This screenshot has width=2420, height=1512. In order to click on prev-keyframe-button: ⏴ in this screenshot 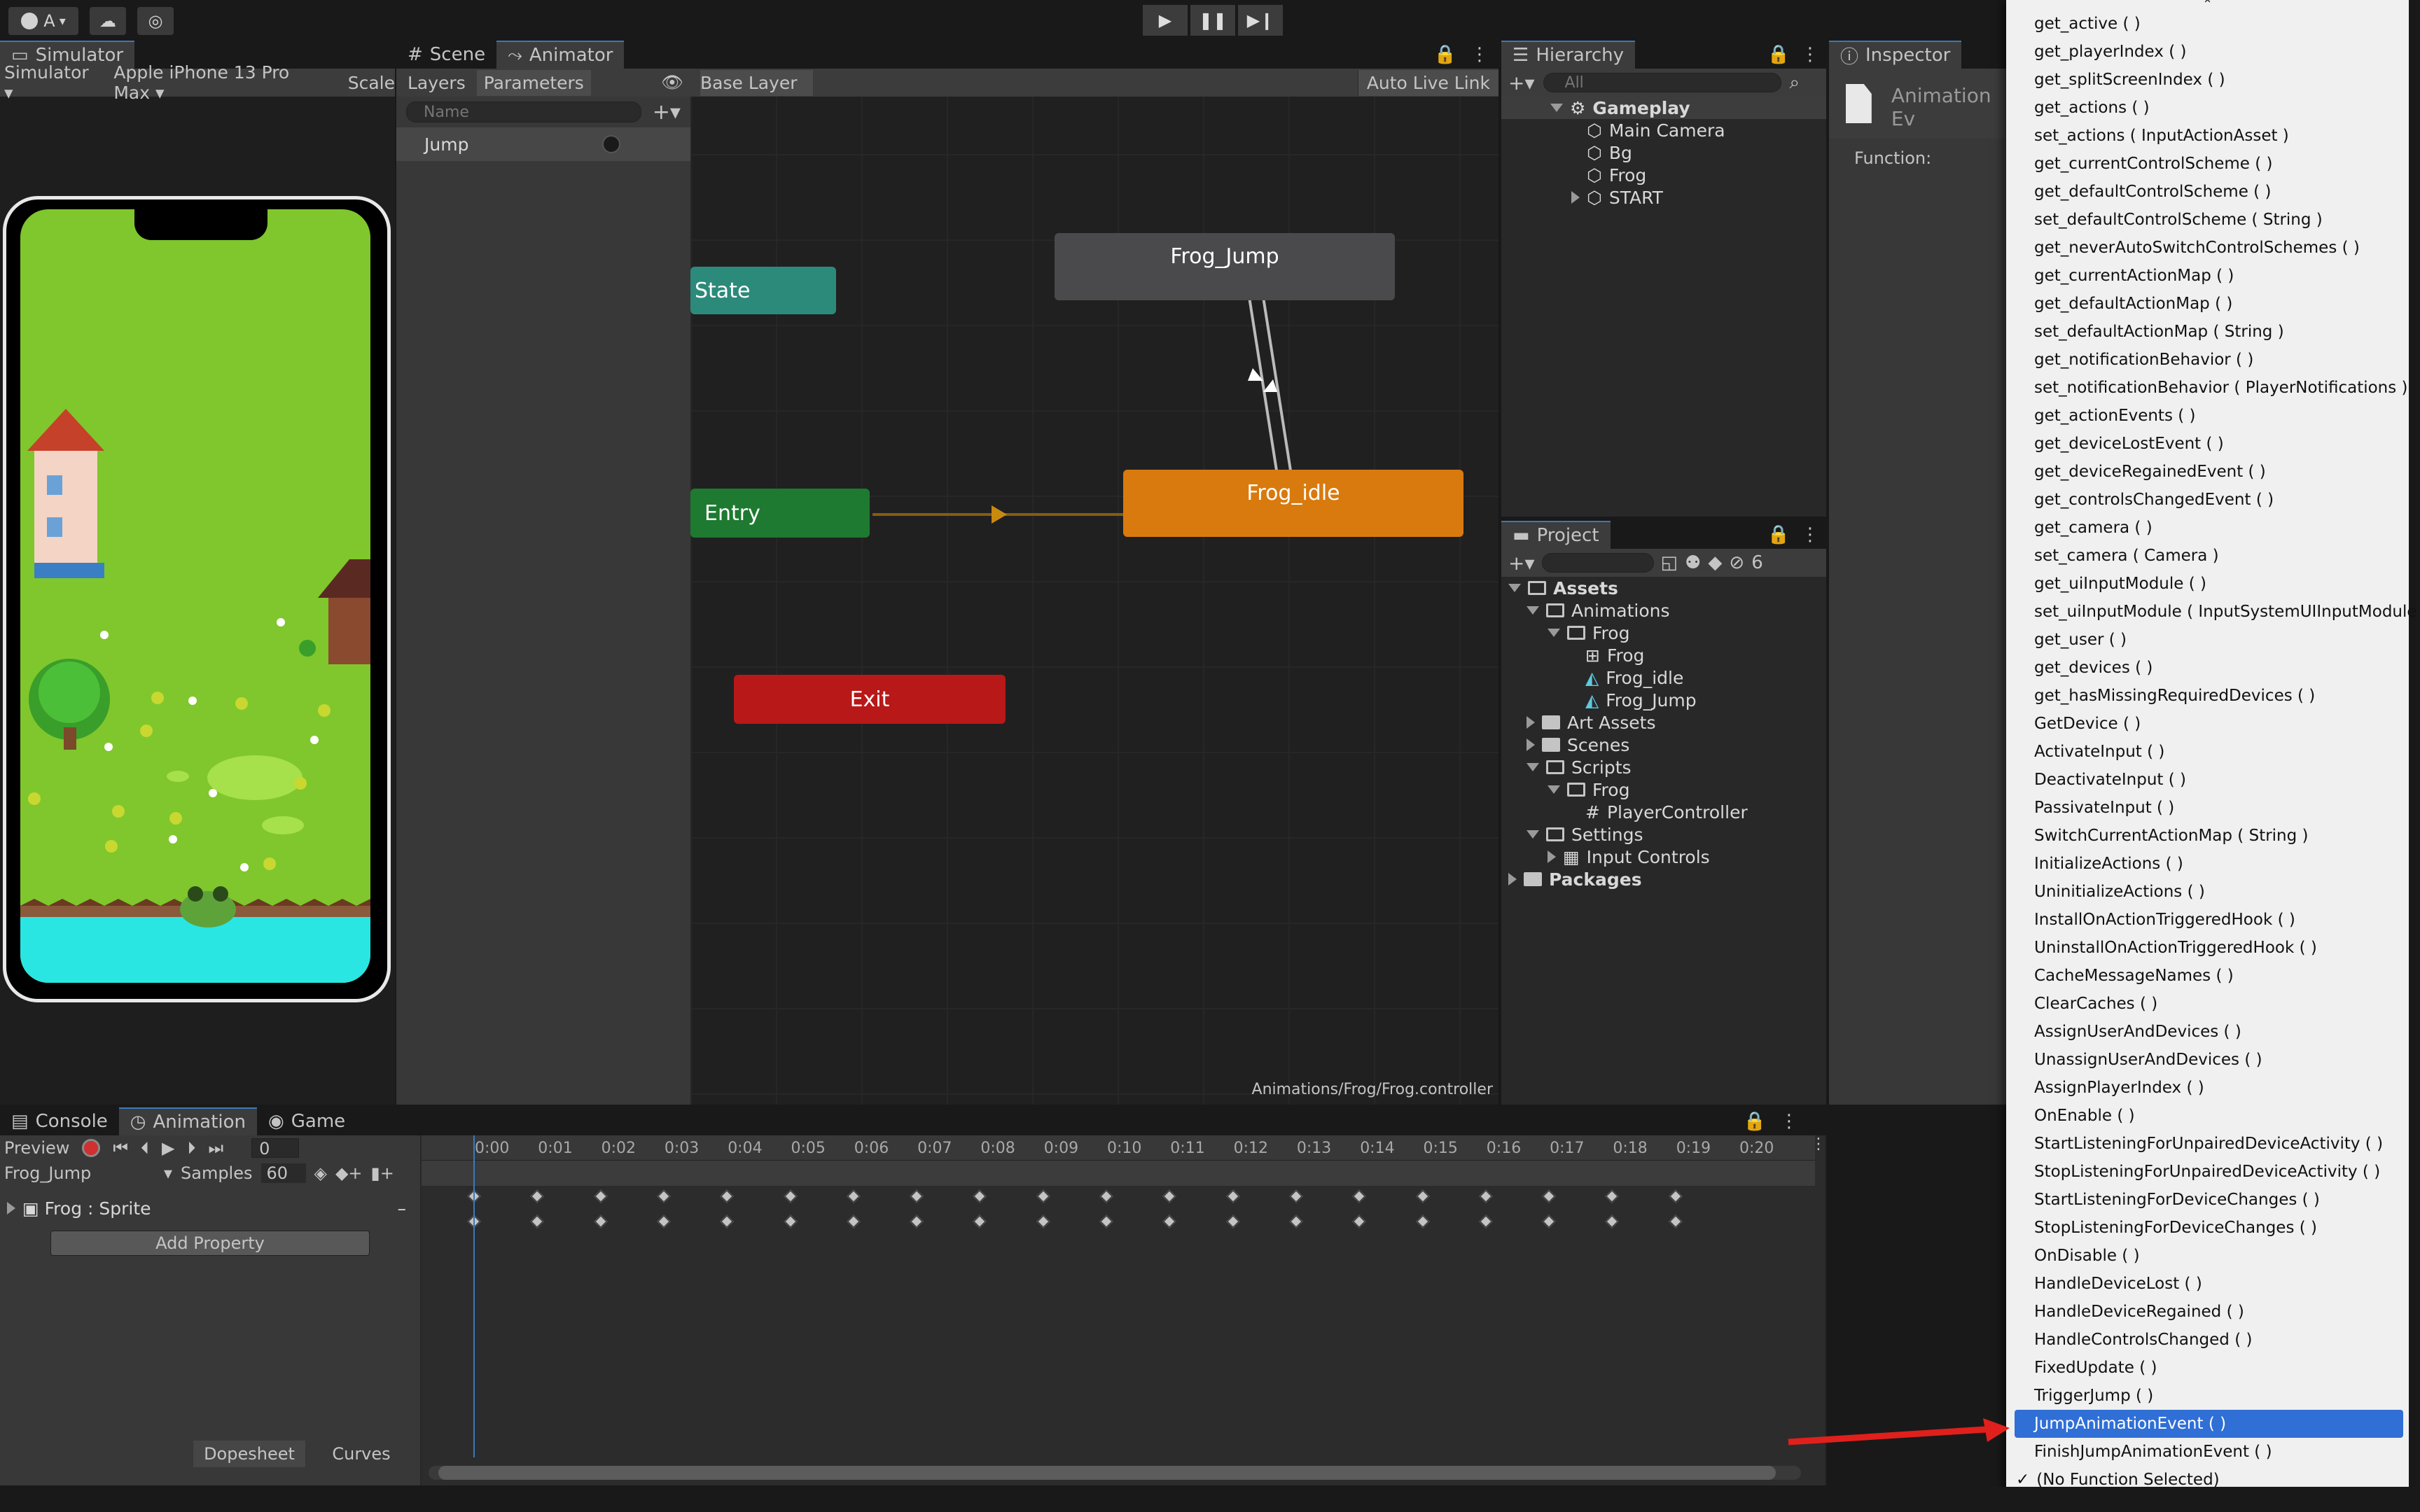, I will do `click(145, 1148)`.